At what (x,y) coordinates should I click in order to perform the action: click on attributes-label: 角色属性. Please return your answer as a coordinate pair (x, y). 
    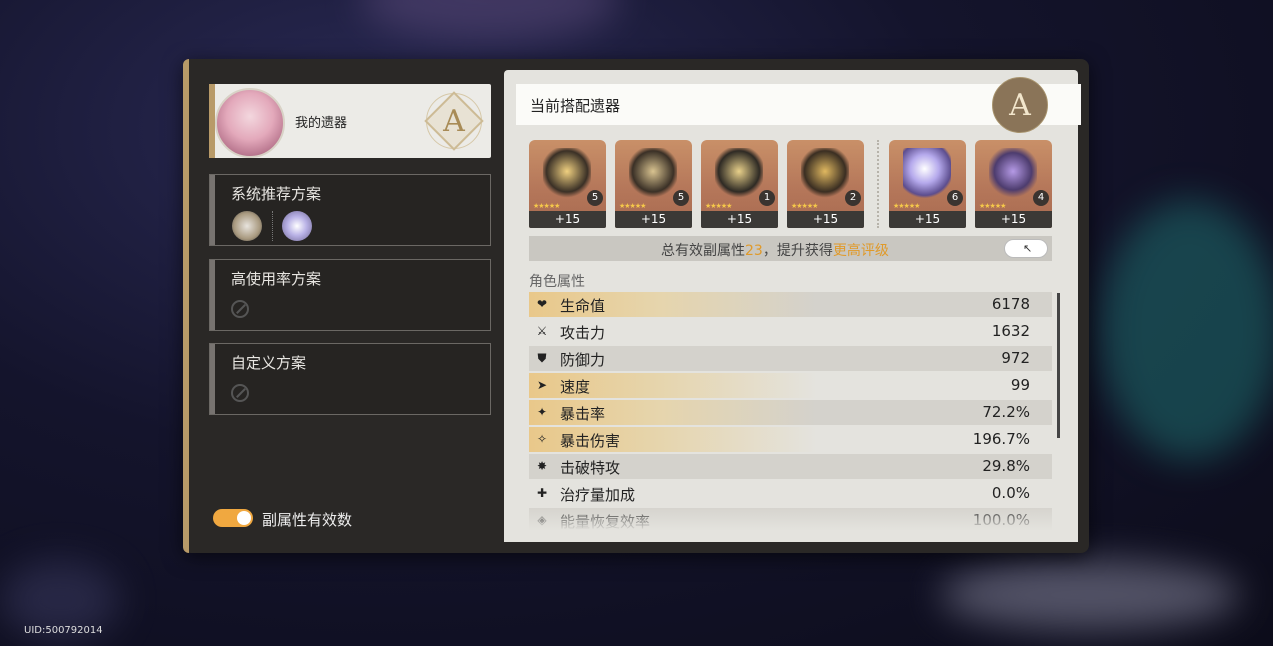
    Looking at the image, I should click on (557, 282).